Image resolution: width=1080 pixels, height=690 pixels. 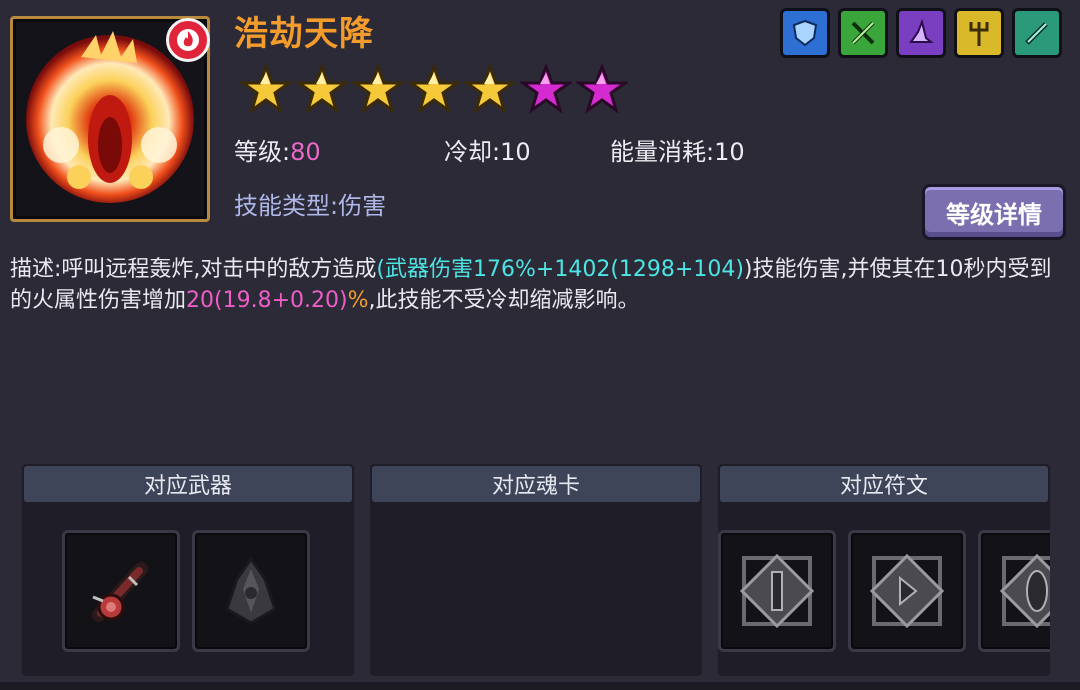 I want to click on soul-cards-panel: 对应魂卡, so click(x=536, y=570).